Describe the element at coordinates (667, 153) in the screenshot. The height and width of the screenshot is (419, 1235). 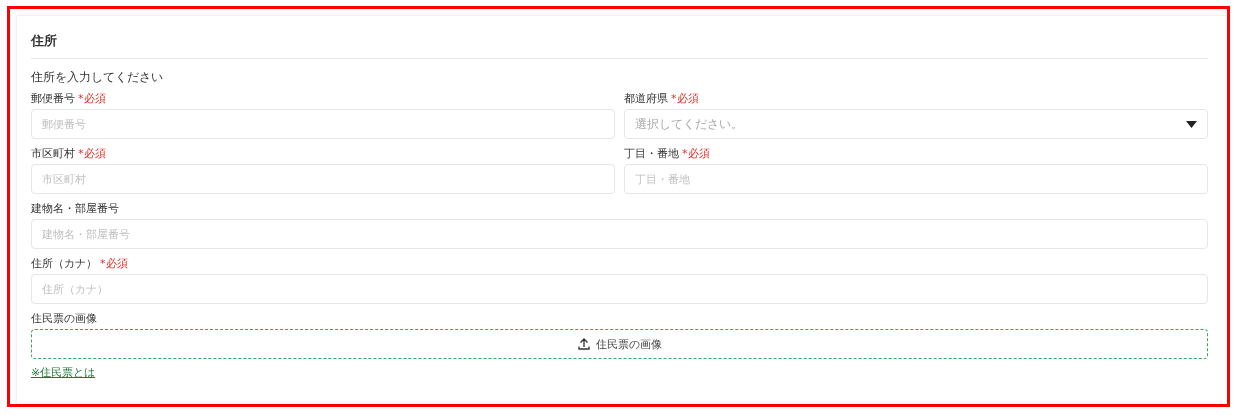
I see `field-label: 丁目・番地 *必須` at that location.